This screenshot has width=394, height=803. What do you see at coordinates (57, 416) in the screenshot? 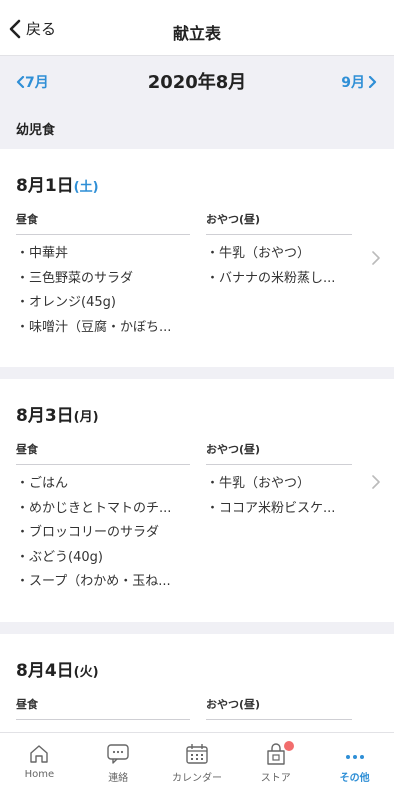
I see `day-date: 8月3日(月)` at bounding box center [57, 416].